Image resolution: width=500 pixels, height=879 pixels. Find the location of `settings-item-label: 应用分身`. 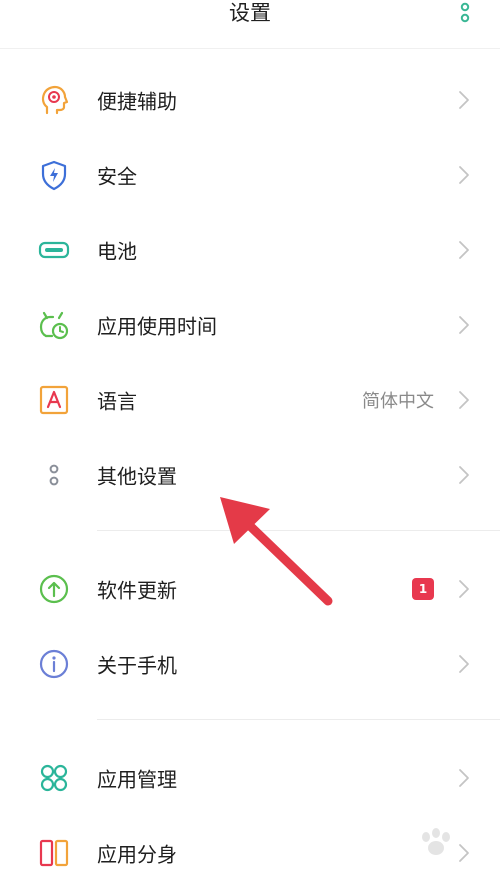

settings-item-label: 应用分身 is located at coordinates (137, 854).